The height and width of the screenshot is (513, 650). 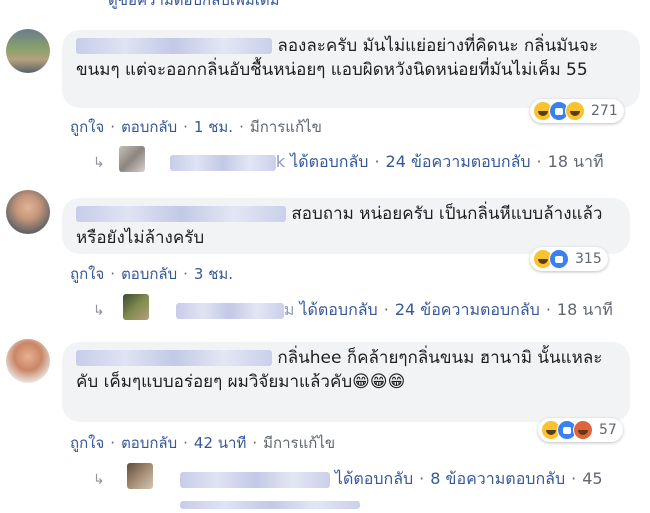 I want to click on replier-name-suffix: ม, so click(x=289, y=309).